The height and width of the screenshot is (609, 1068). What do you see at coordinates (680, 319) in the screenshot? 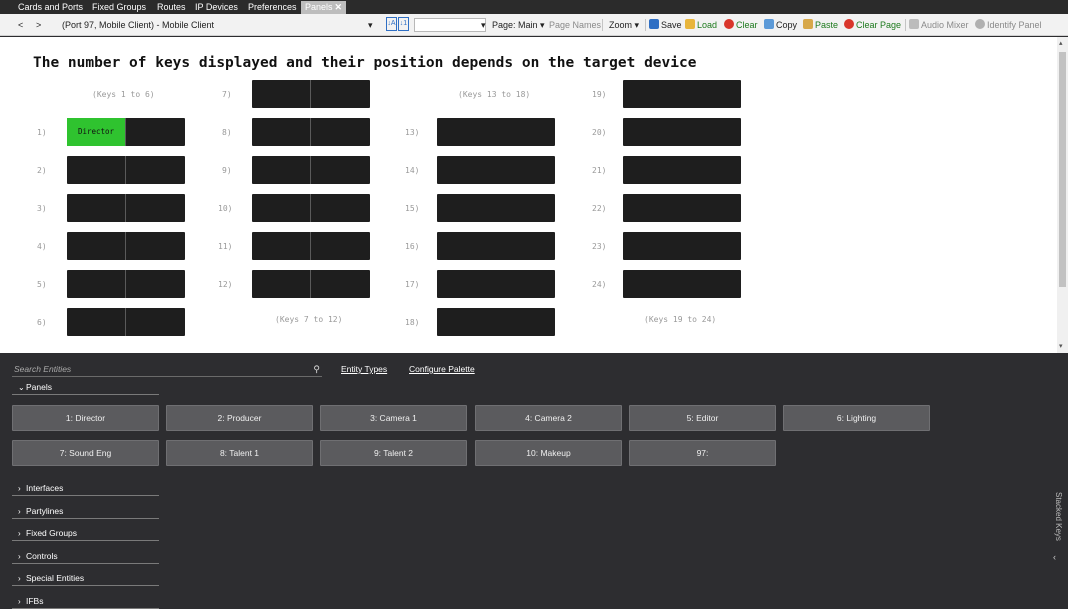
I see `group-caption-keys-19-24: (Keys 19 to 24)` at bounding box center [680, 319].